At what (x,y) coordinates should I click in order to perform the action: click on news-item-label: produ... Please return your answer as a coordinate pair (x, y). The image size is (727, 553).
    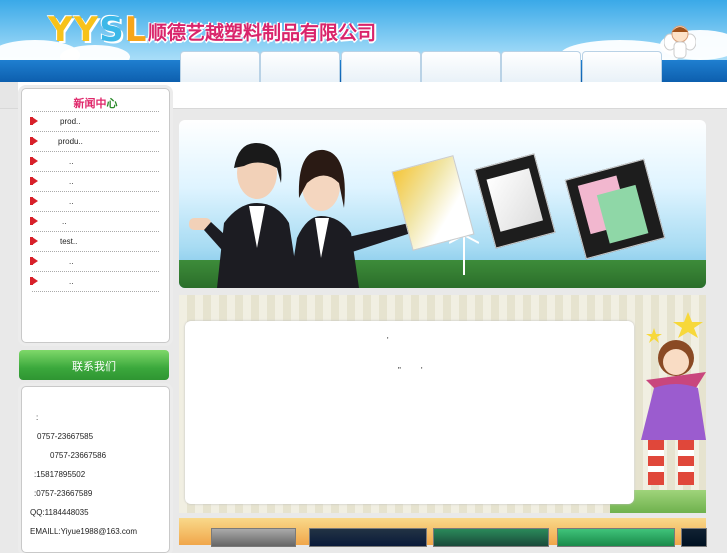
    Looking at the image, I should click on (70, 141).